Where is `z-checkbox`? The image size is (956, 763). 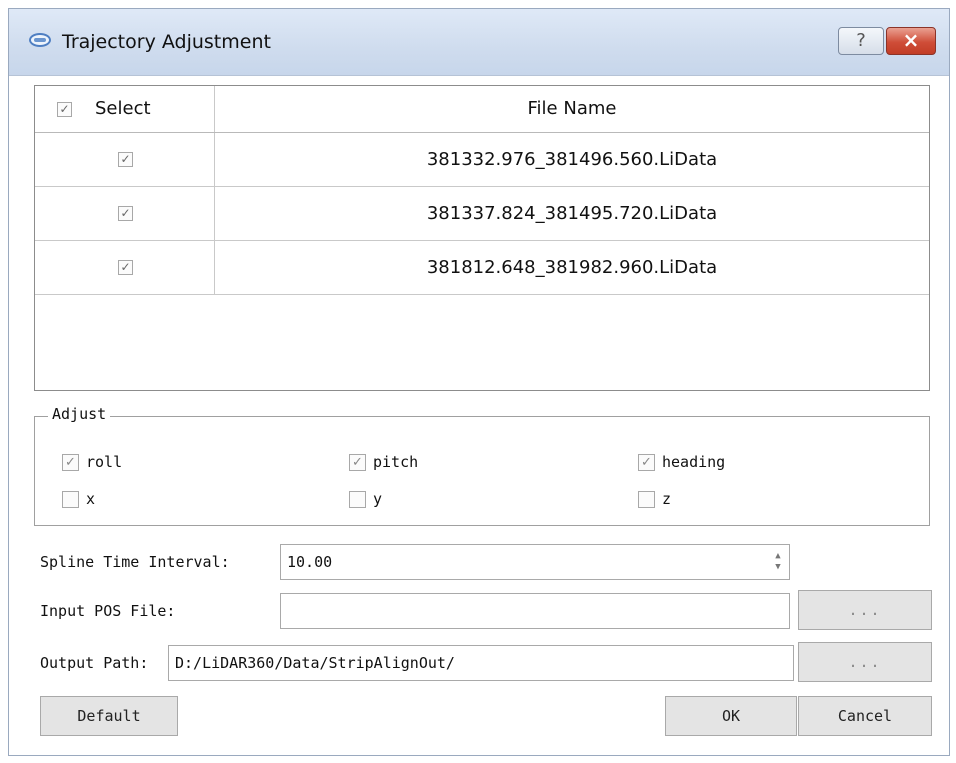 z-checkbox is located at coordinates (646, 499).